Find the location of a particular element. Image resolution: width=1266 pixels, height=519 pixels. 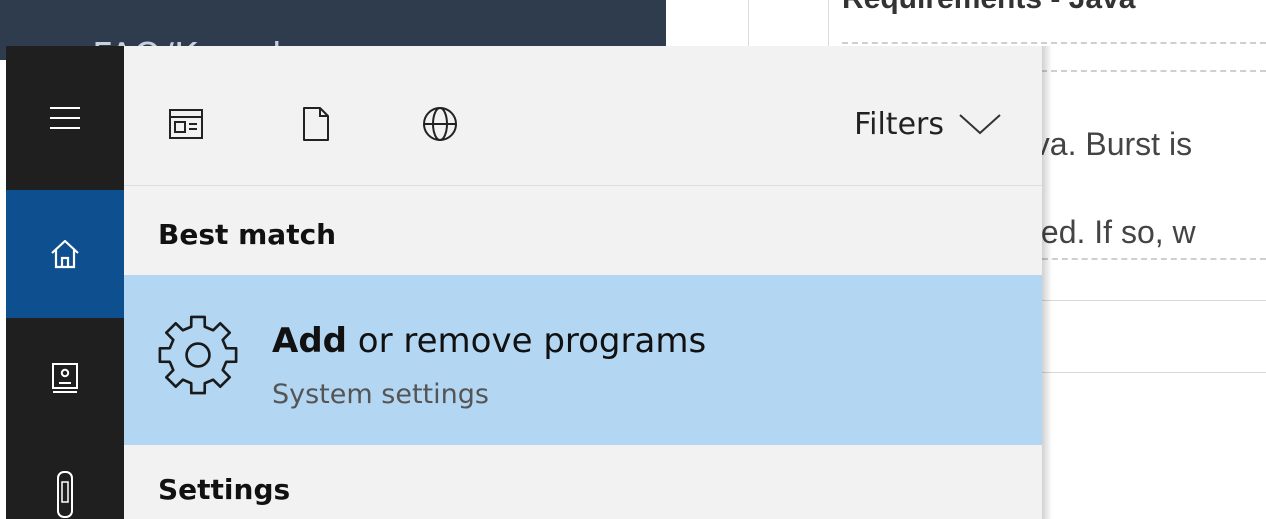

web-filter-button is located at coordinates (440, 124).